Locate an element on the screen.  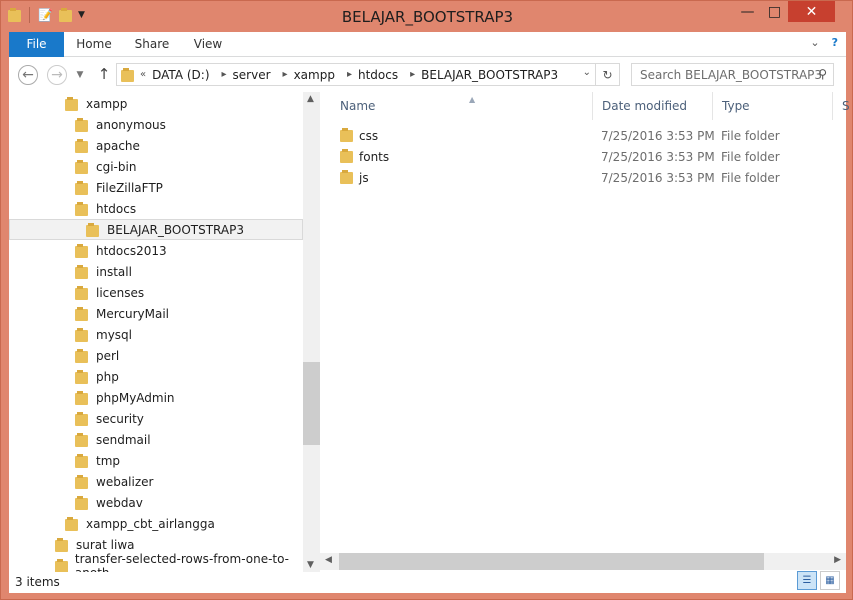
address-dropdown-icon: ⌄ is located at coordinates (587, 72).